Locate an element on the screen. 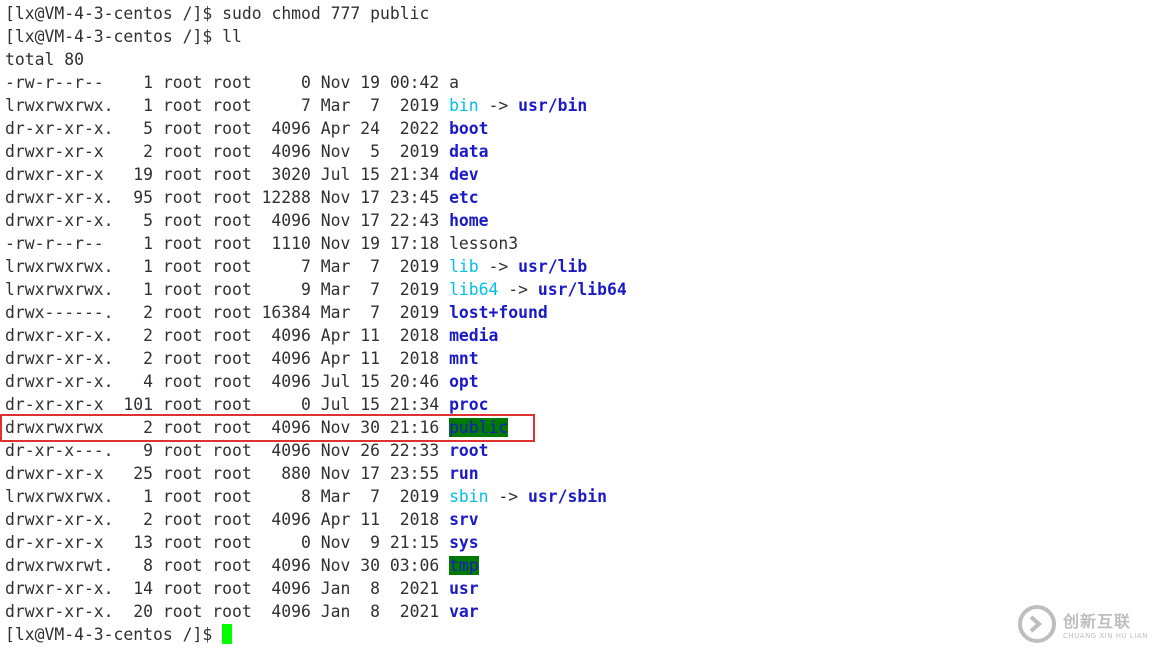 This screenshot has width=1163, height=651. entry-metadata: drwxr-xr-x. 20 root root 4096 Jan 8 2021 is located at coordinates (227, 611).